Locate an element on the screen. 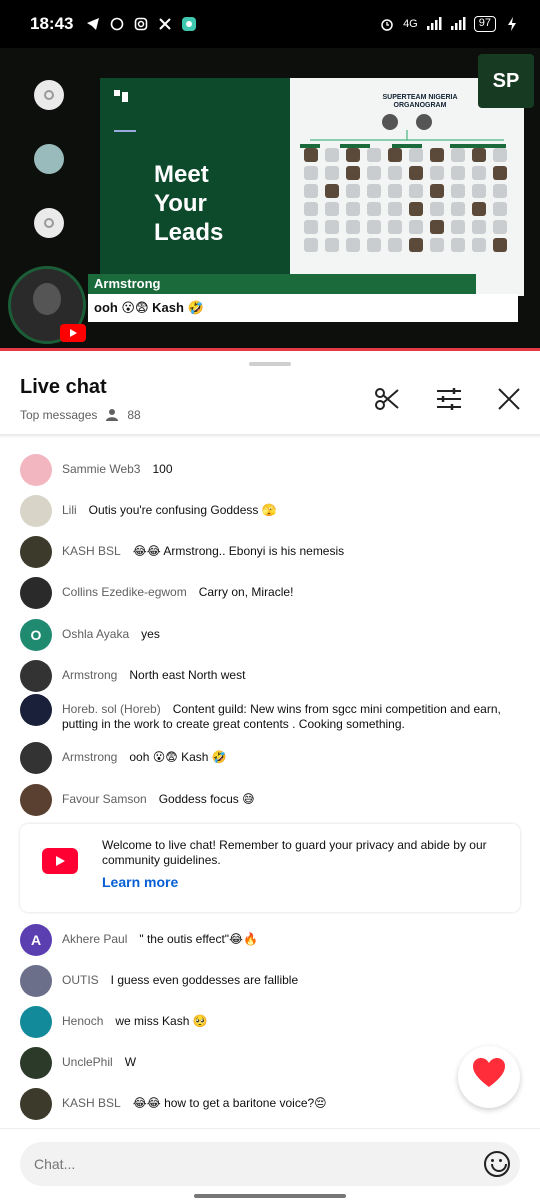 The height and width of the screenshot is (1200, 540). network-type: 4G is located at coordinates (410, 24).